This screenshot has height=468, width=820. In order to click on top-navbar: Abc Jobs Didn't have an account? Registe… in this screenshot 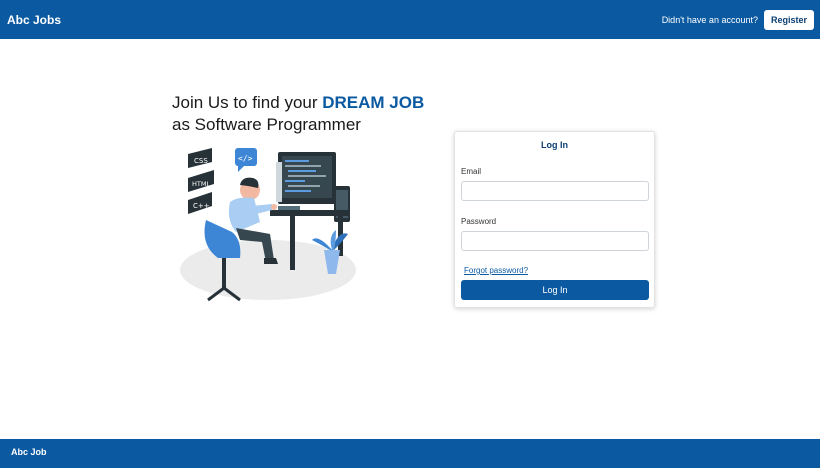, I will do `click(410, 19)`.